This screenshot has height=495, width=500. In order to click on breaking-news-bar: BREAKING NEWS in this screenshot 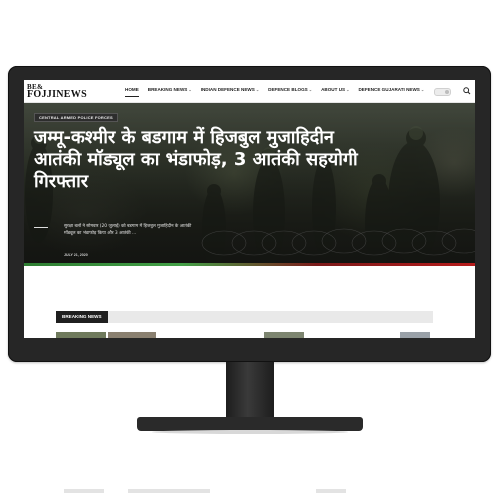, I will do `click(244, 317)`.